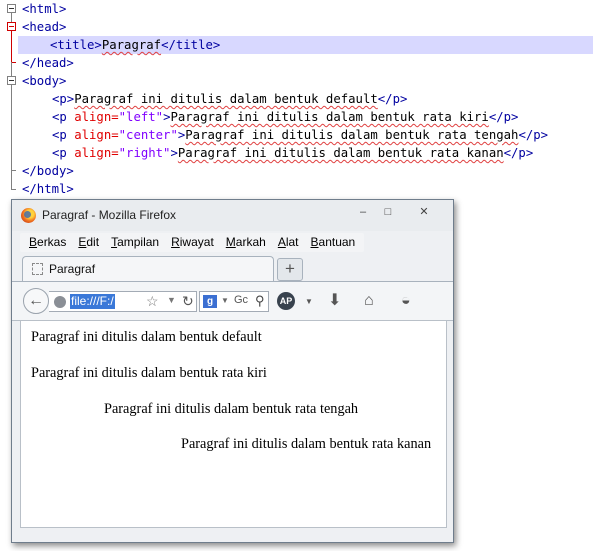 This screenshot has width=593, height=551. What do you see at coordinates (123, 301) in the screenshot?
I see `url-bar: file:///F:/ ☆ ▼ ↻` at bounding box center [123, 301].